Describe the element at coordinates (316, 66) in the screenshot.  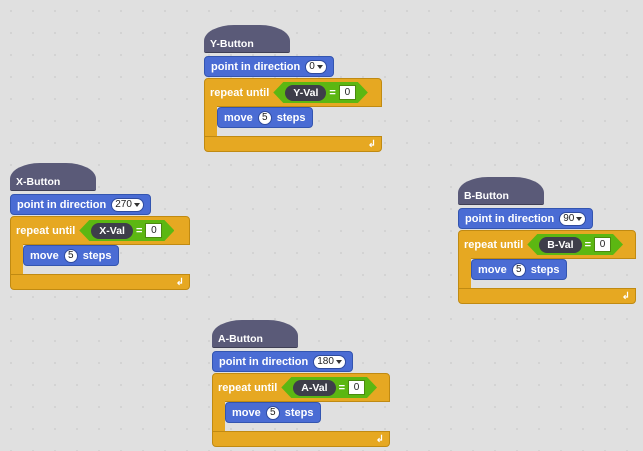
I see `direction-dropdown: 0` at that location.